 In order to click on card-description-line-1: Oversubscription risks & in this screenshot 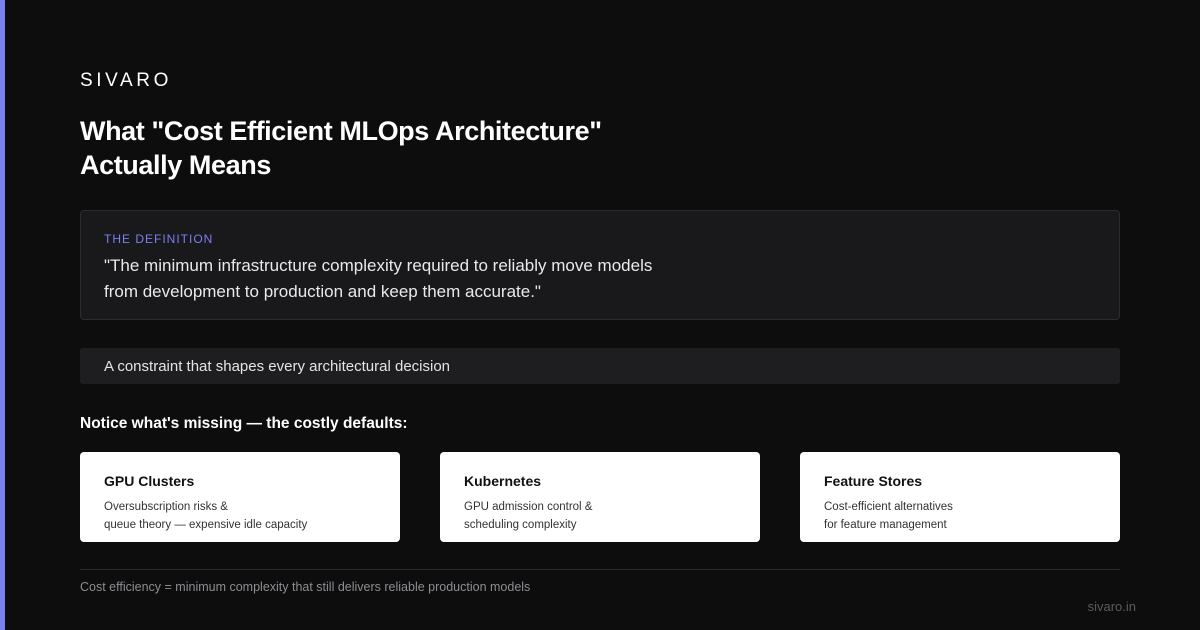, I will do `click(166, 507)`.